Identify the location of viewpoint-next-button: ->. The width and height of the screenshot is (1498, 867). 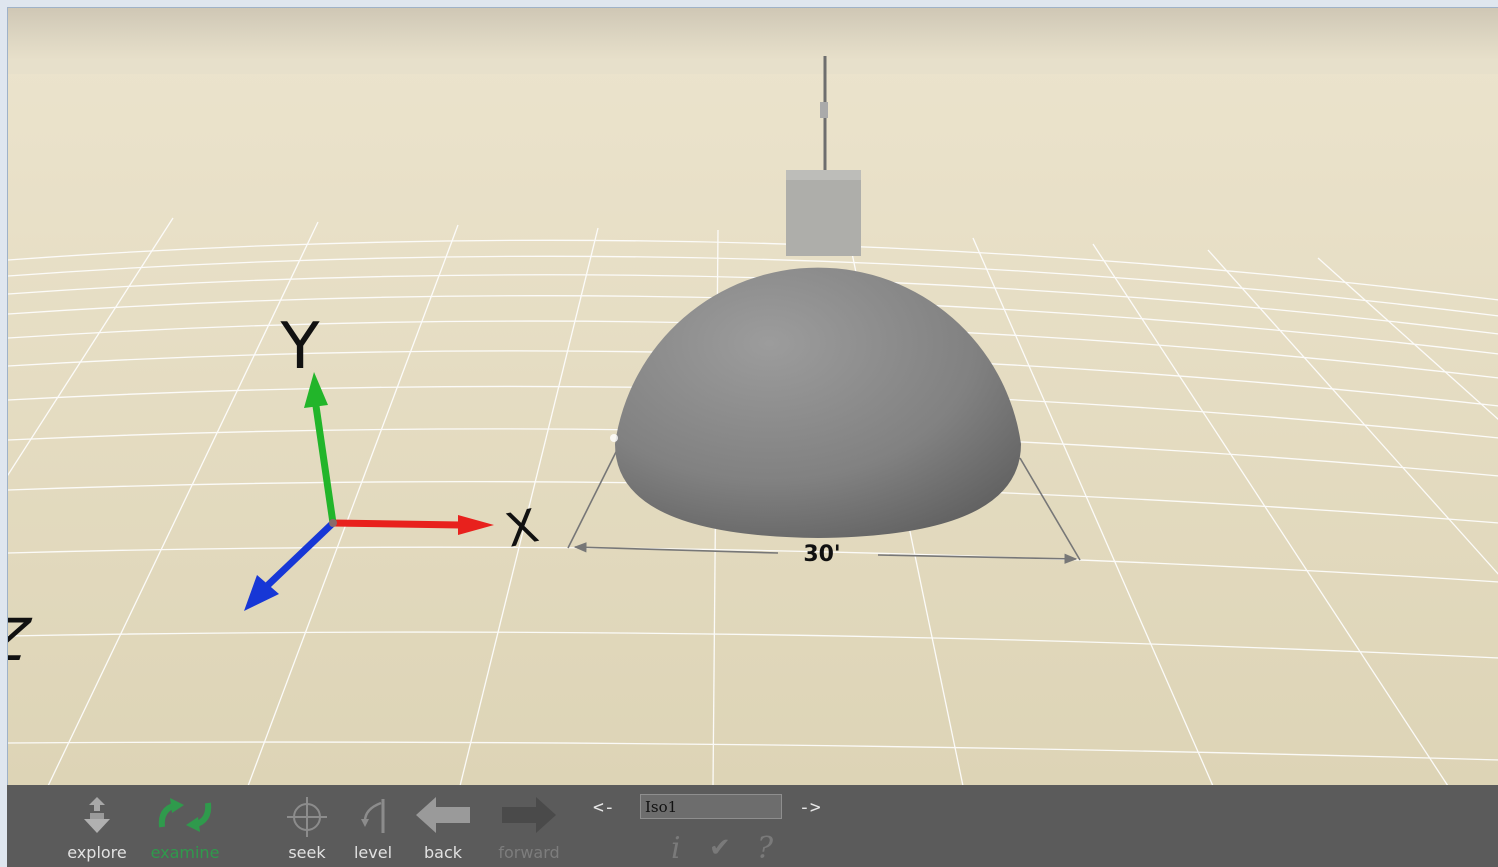
(810, 807).